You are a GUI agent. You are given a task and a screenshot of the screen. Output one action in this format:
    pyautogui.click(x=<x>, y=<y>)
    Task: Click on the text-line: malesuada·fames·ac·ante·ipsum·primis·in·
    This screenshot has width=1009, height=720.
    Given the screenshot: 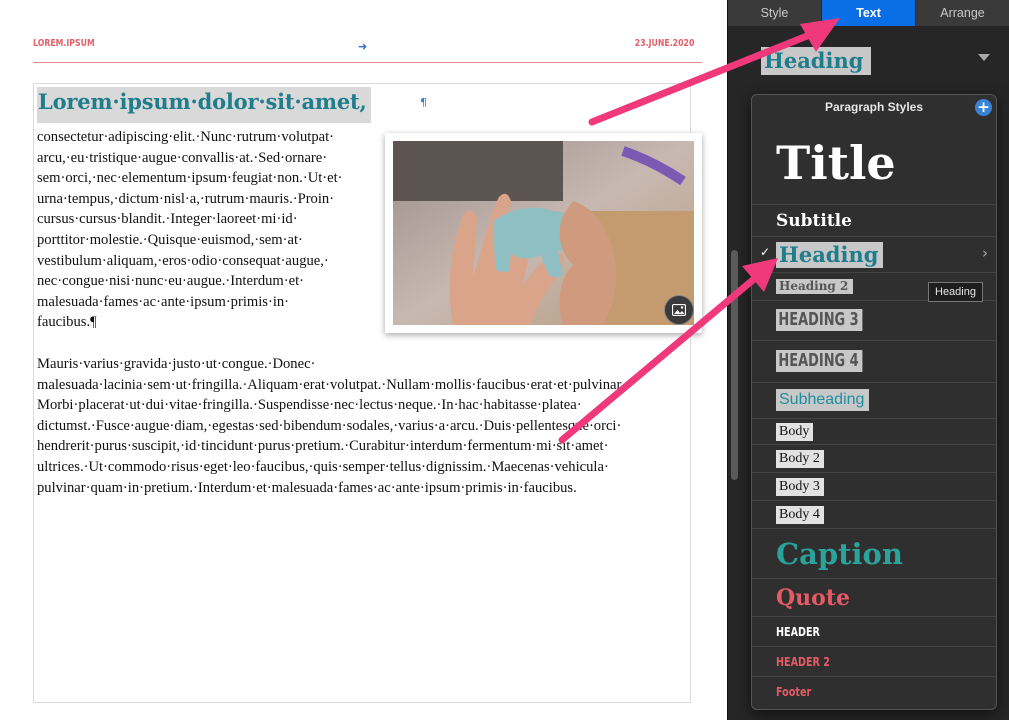 What is the action you would take?
    pyautogui.click(x=163, y=301)
    